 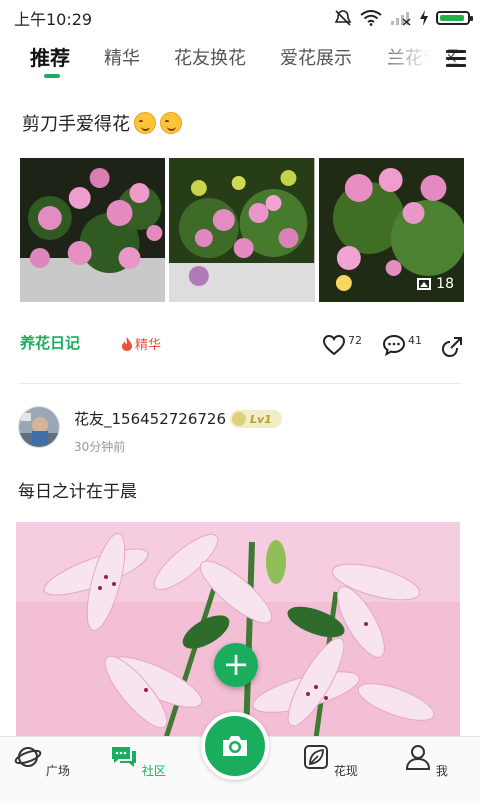 What do you see at coordinates (124, 757) in the screenshot?
I see `chat-icon` at bounding box center [124, 757].